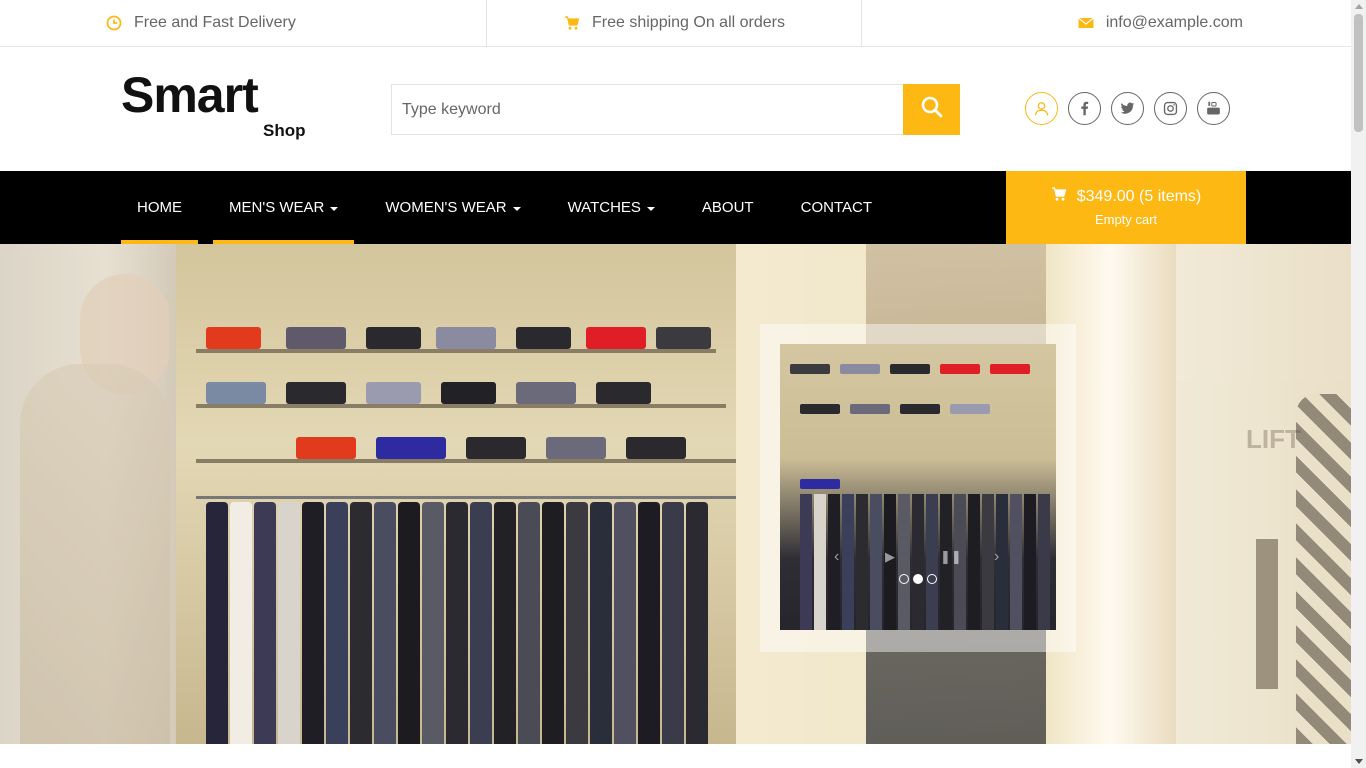 This screenshot has width=1366, height=768. What do you see at coordinates (1041, 108) in the screenshot?
I see `user-icon` at bounding box center [1041, 108].